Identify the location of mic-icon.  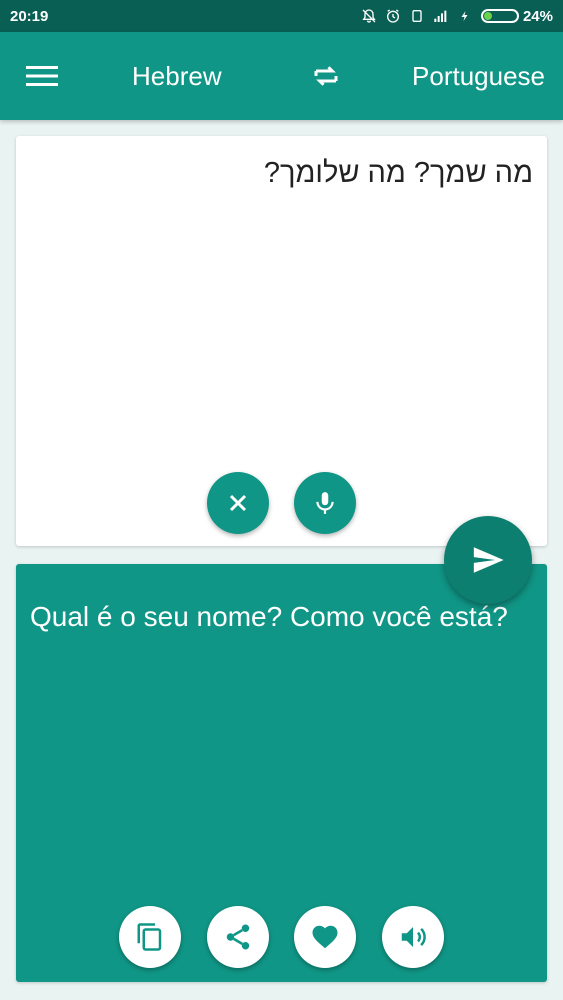
(325, 503).